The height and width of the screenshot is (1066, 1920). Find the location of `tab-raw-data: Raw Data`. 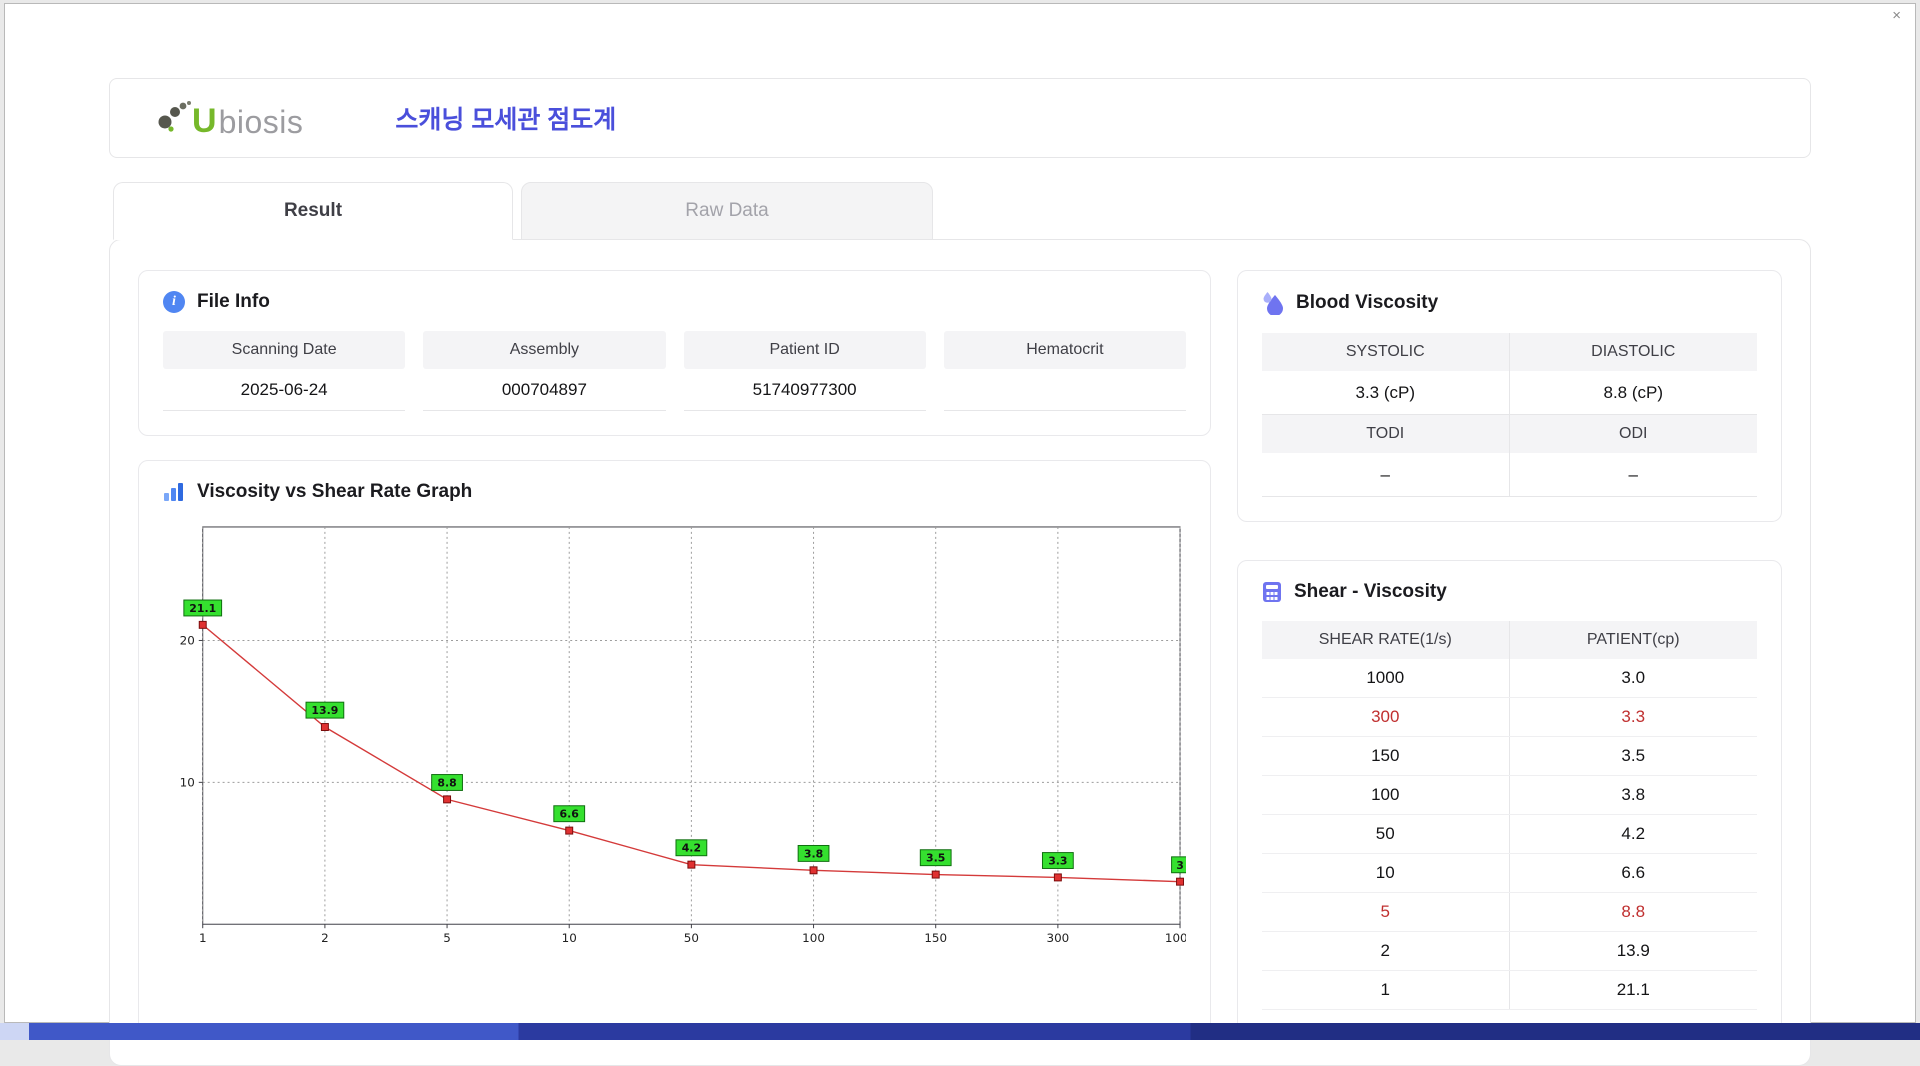

tab-raw-data: Raw Data is located at coordinates (727, 211).